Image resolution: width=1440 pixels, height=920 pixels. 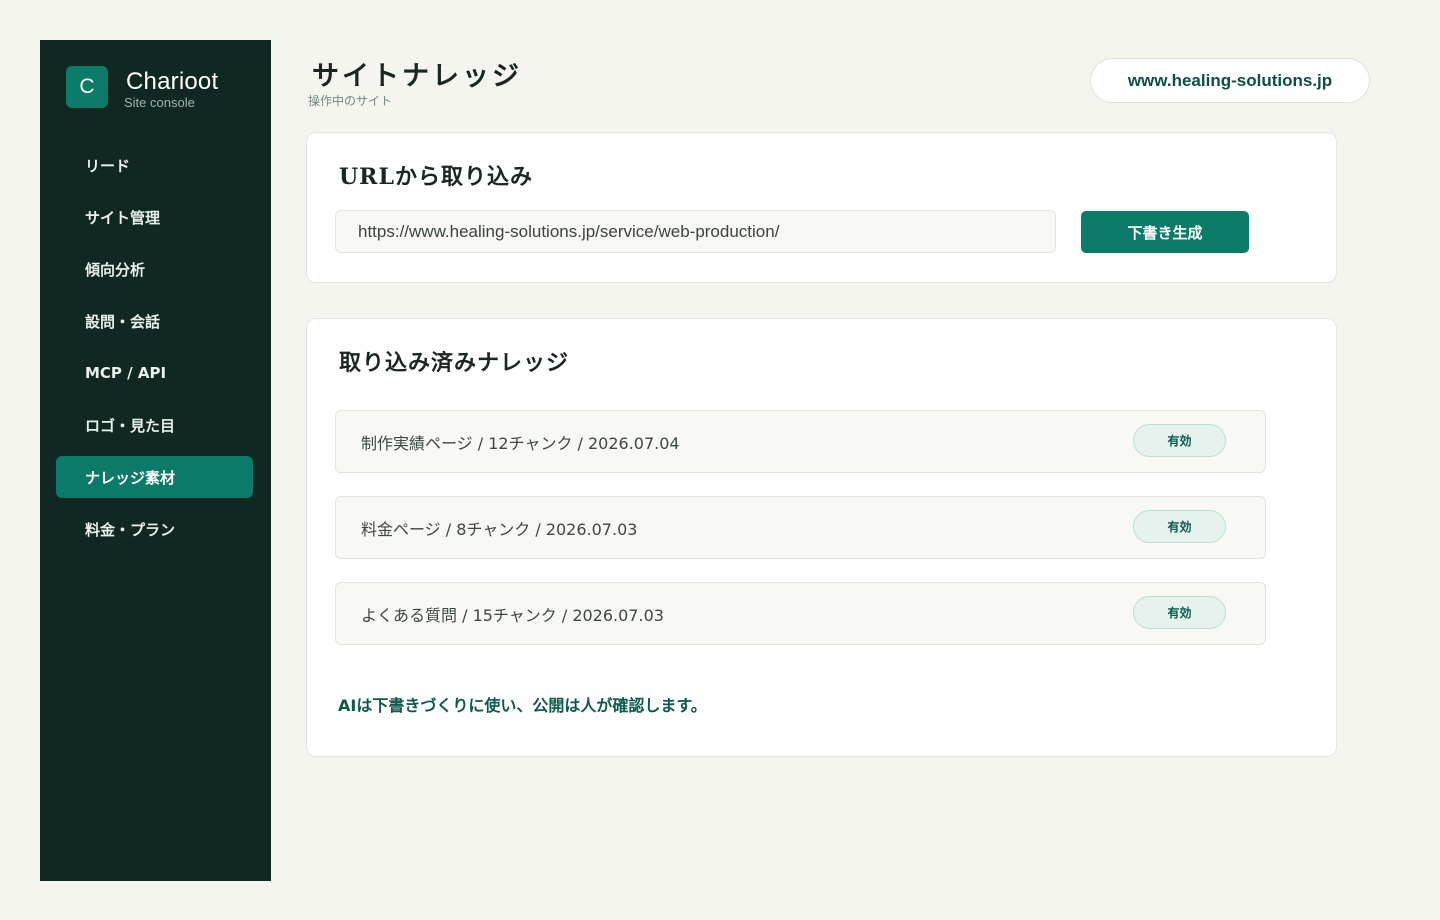 What do you see at coordinates (87, 87) in the screenshot?
I see `brand-logo: C` at bounding box center [87, 87].